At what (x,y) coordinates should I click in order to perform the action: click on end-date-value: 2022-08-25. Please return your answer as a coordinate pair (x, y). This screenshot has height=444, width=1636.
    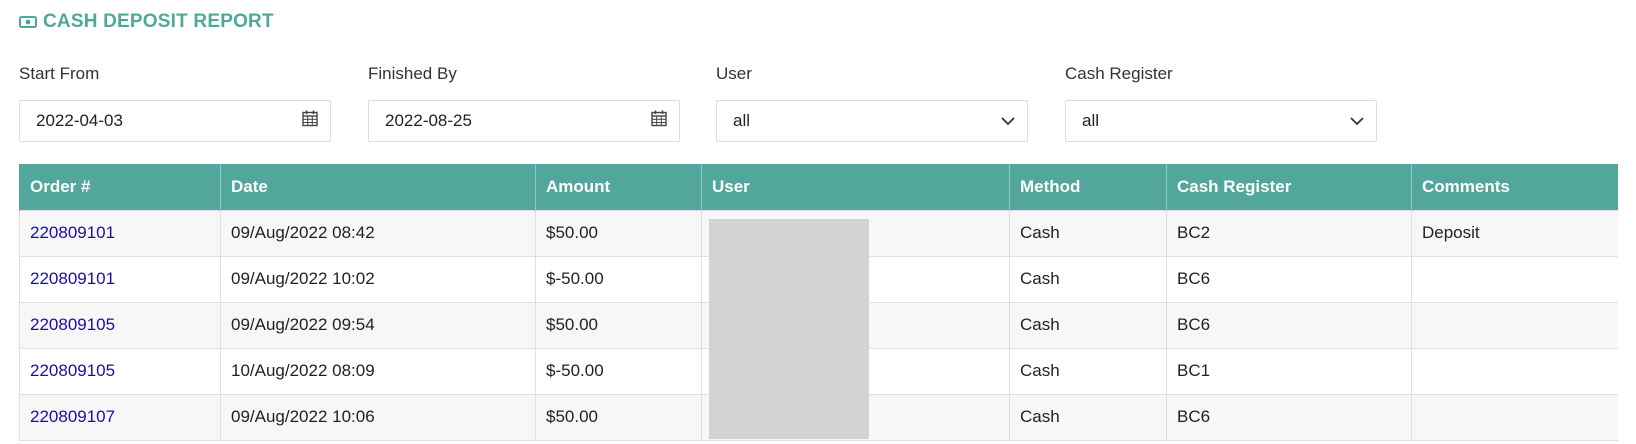
    Looking at the image, I should click on (428, 120).